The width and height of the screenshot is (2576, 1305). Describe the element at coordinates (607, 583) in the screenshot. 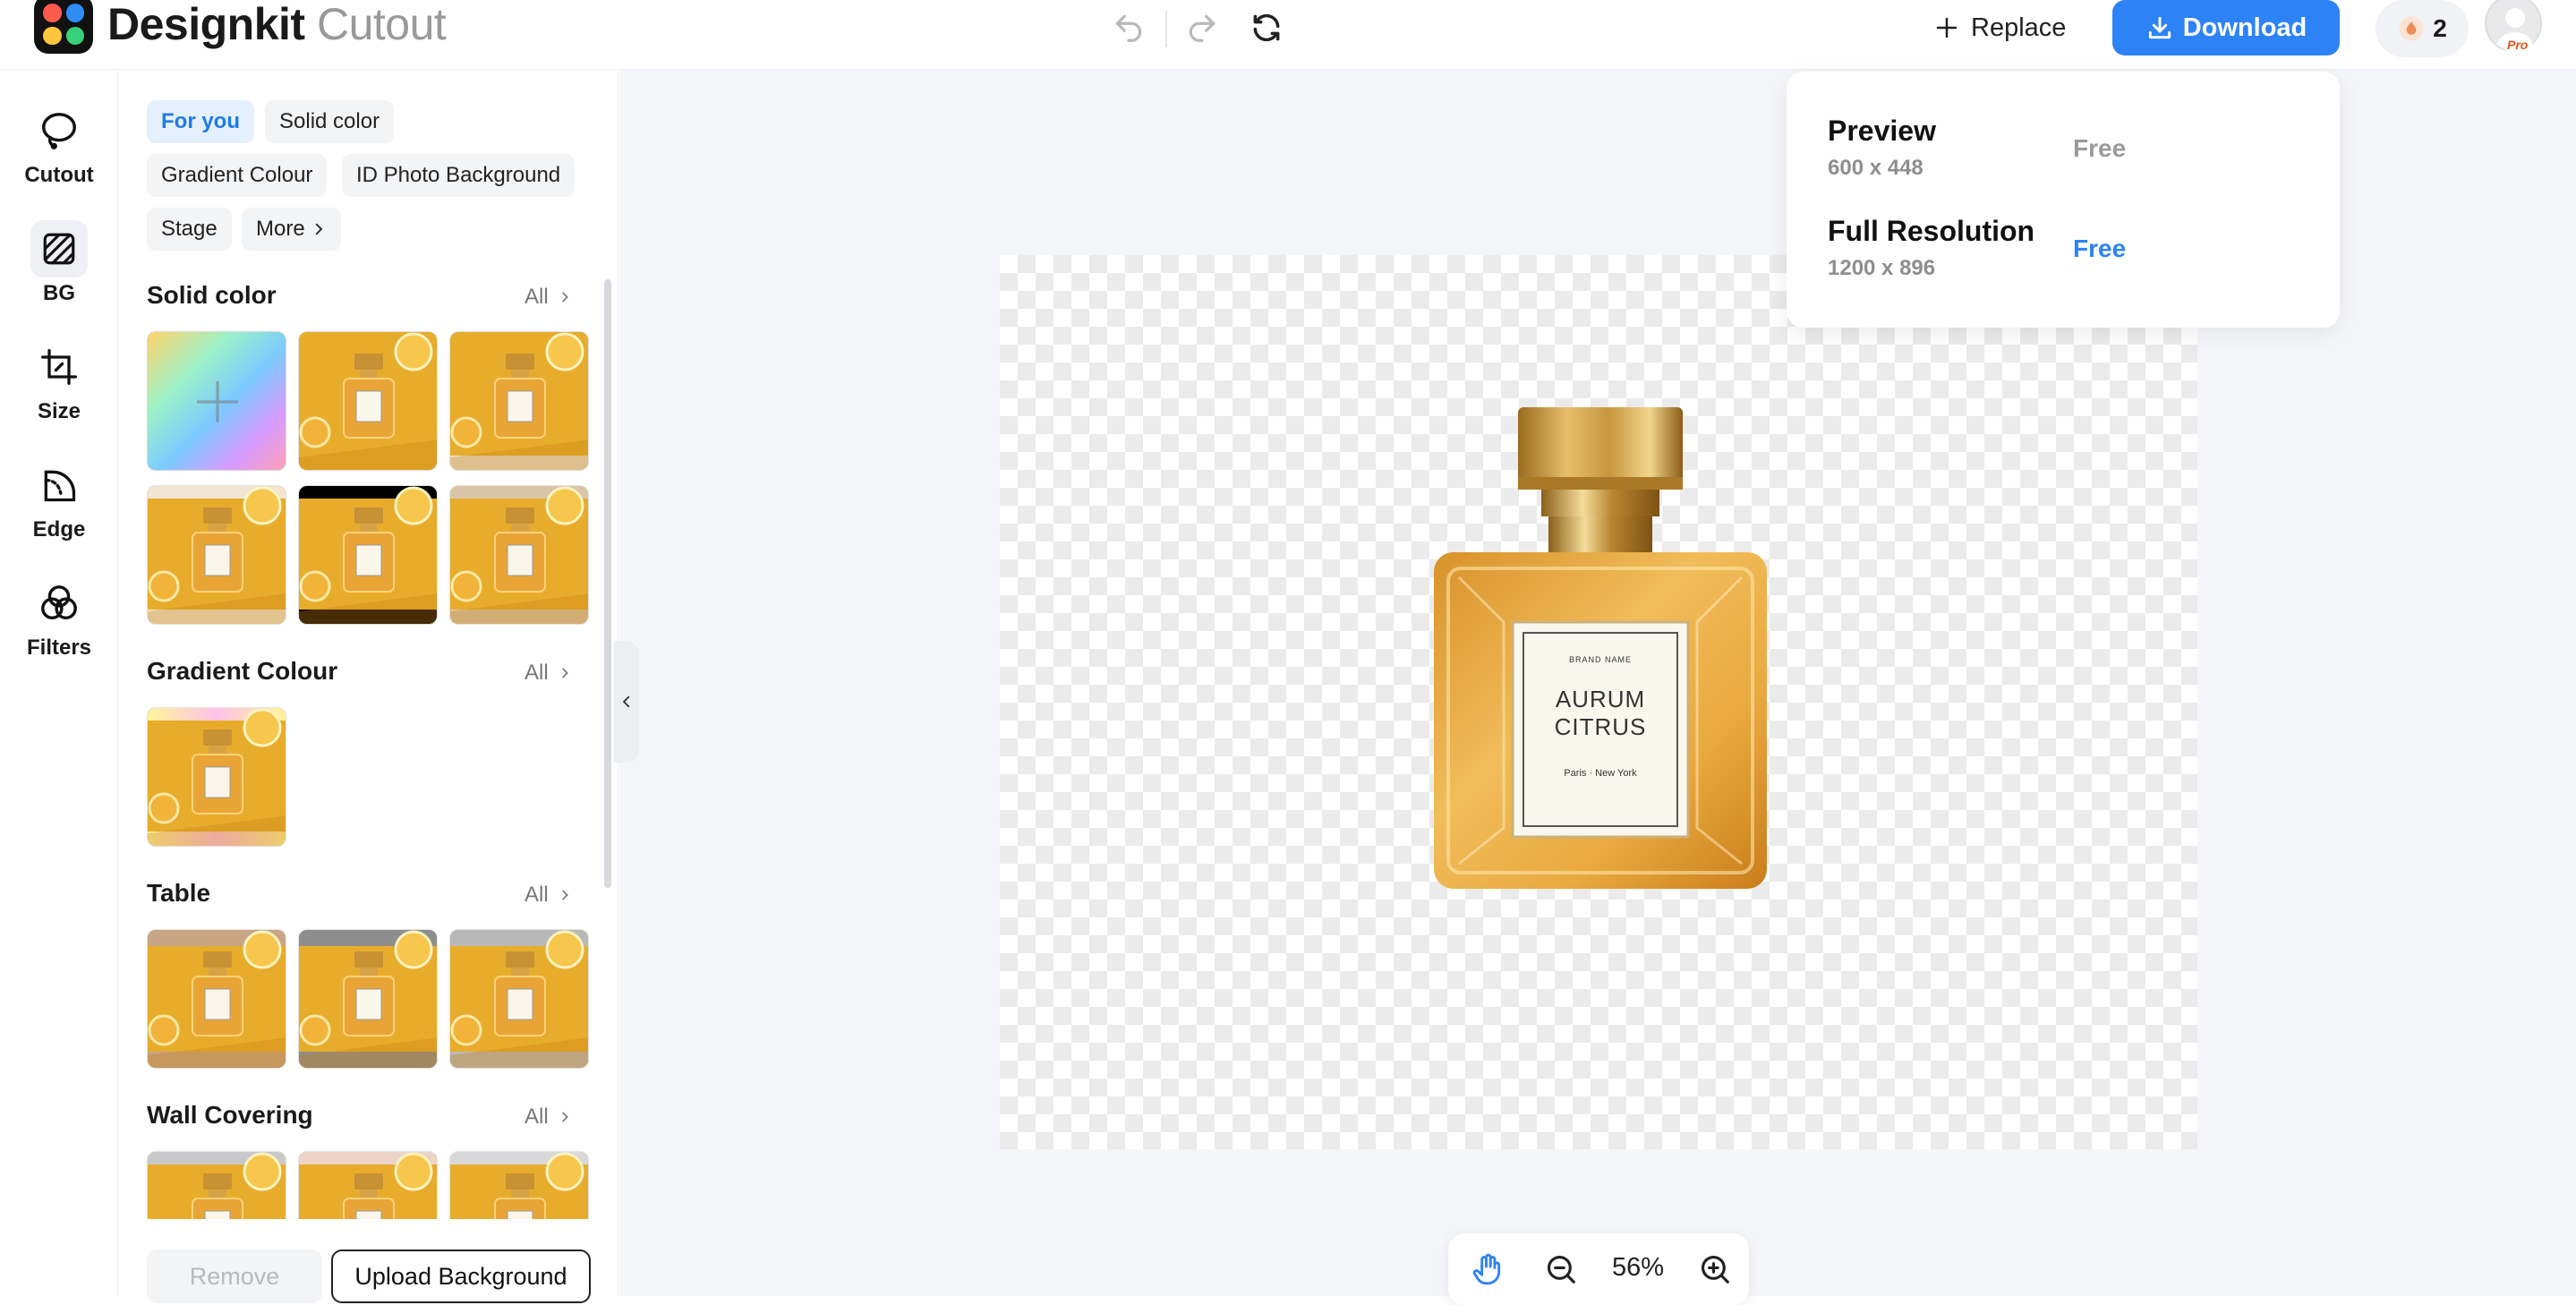

I see `panel-scrollbar` at that location.